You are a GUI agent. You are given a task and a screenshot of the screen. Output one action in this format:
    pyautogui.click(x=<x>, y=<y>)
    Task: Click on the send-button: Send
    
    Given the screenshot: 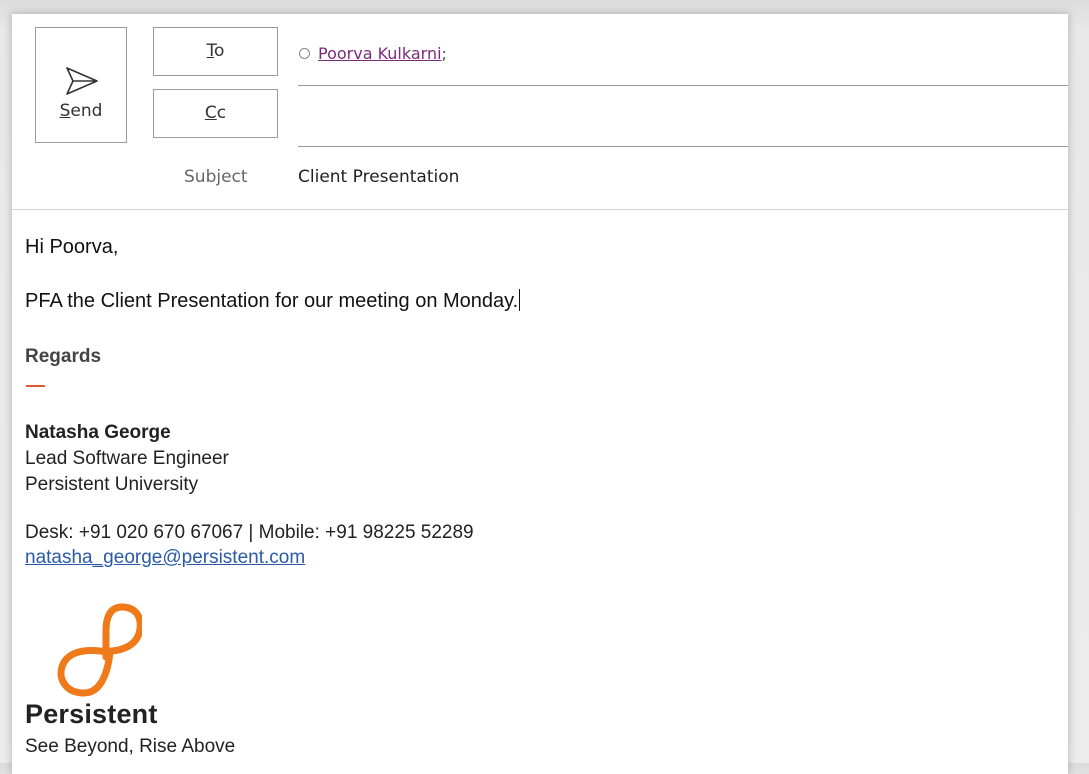 What is the action you would take?
    pyautogui.click(x=81, y=85)
    